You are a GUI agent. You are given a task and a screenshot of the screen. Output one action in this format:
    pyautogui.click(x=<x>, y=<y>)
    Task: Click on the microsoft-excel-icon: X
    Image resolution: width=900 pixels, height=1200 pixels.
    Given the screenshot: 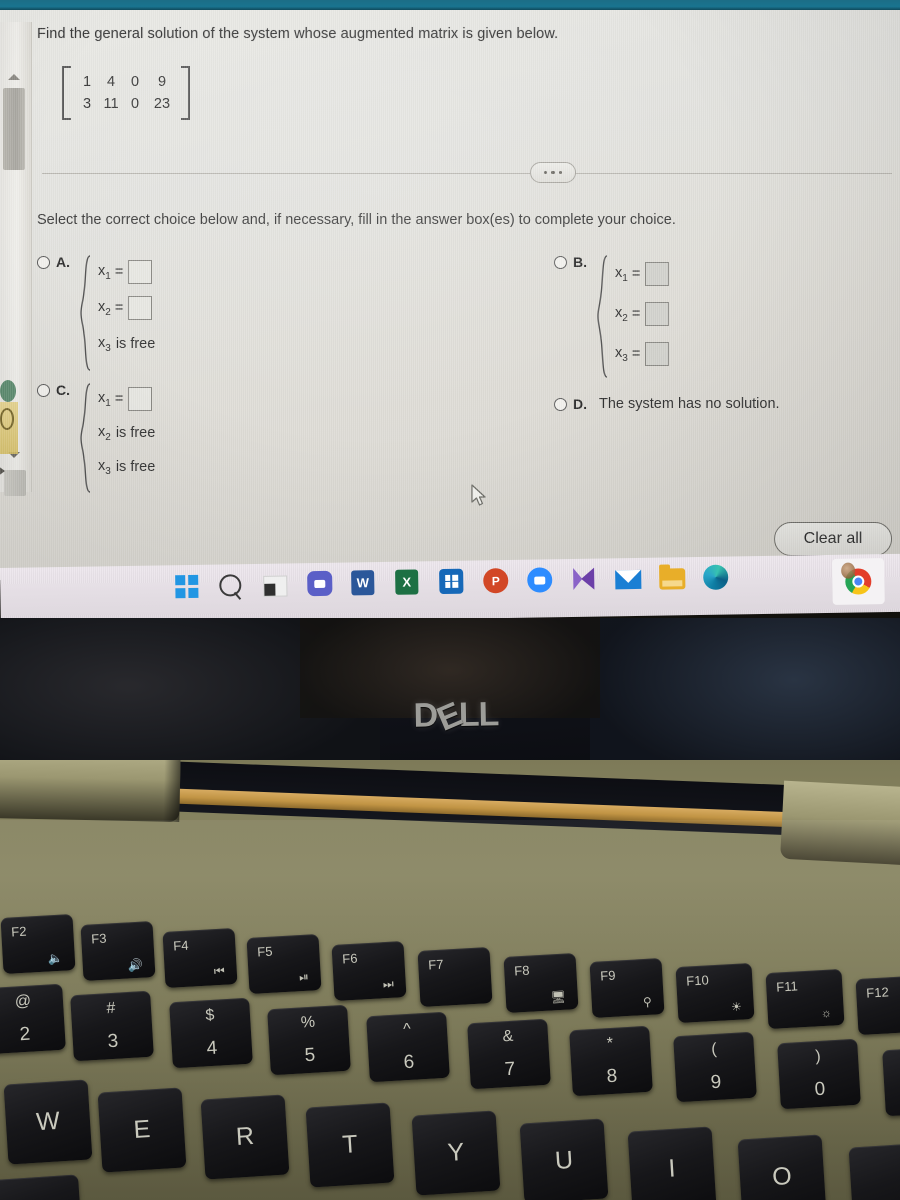 What is the action you would take?
    pyautogui.click(x=408, y=582)
    